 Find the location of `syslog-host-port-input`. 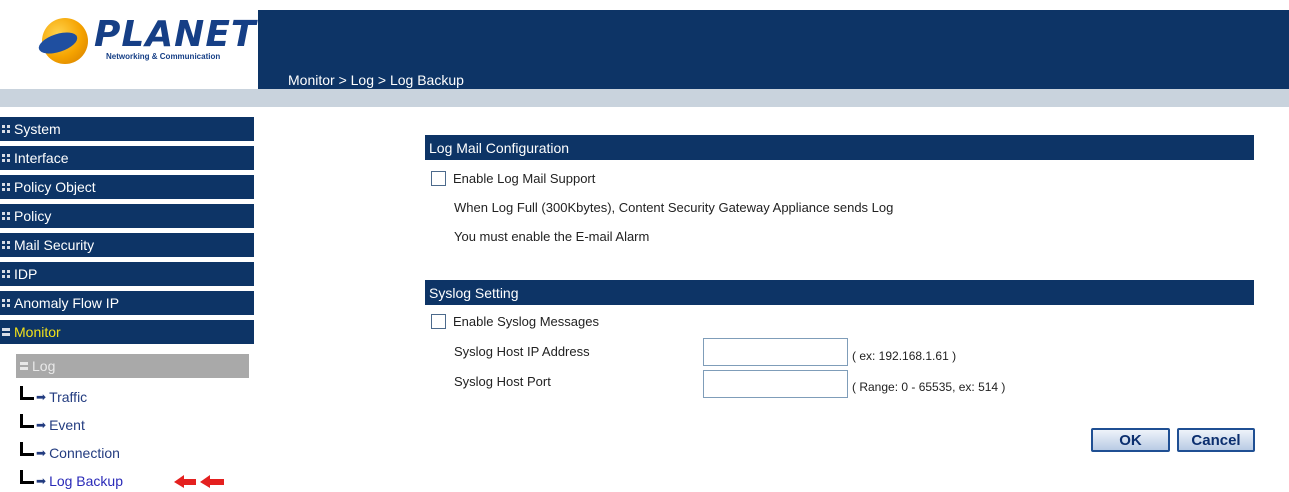

syslog-host-port-input is located at coordinates (775, 384).